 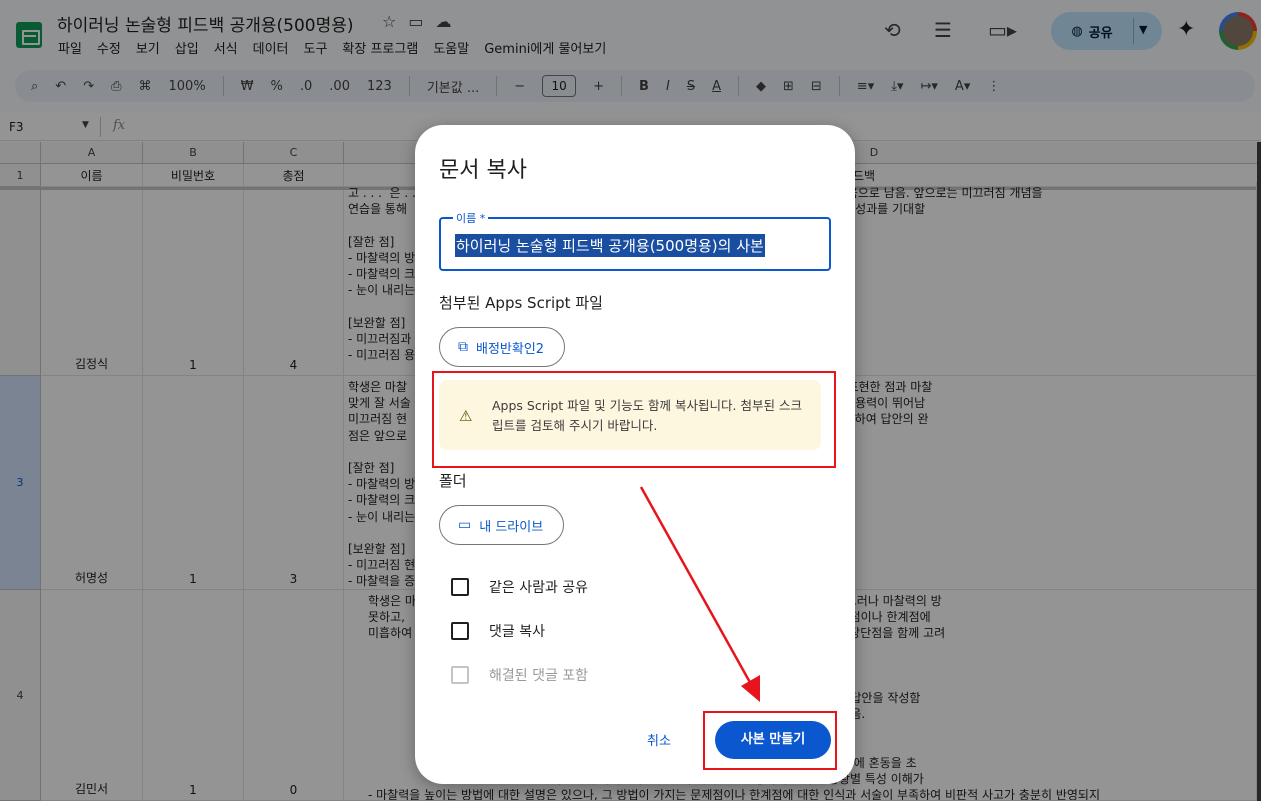 What do you see at coordinates (699, 594) in the screenshot?
I see `annotation-arrow` at bounding box center [699, 594].